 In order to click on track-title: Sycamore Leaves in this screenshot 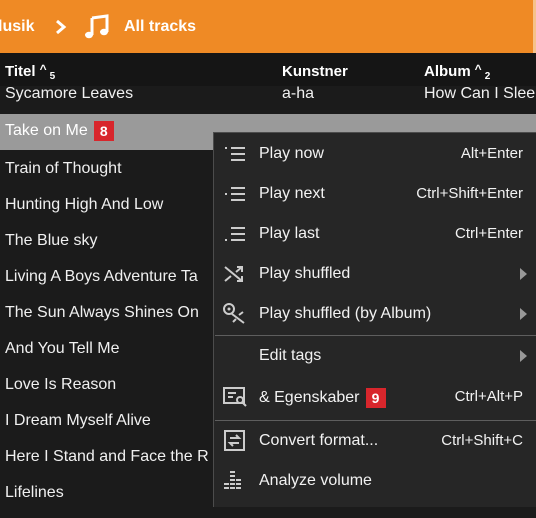, I will do `click(69, 93)`.